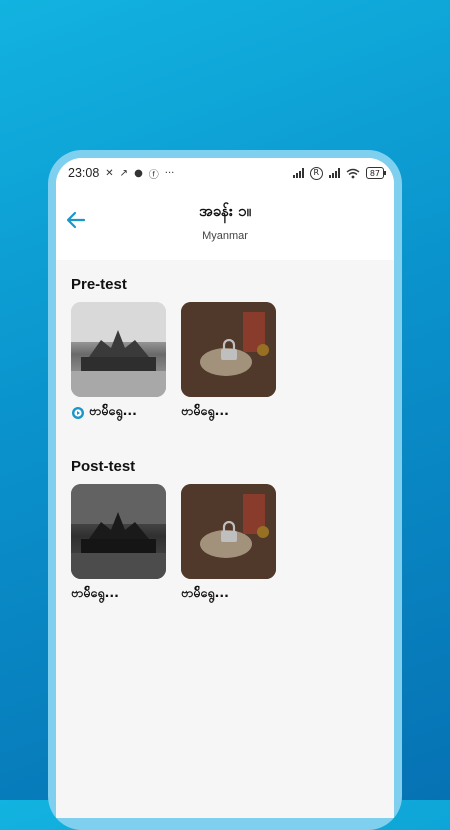 The image size is (450, 830). What do you see at coordinates (316, 173) in the screenshot?
I see `roaming-icon: R` at bounding box center [316, 173].